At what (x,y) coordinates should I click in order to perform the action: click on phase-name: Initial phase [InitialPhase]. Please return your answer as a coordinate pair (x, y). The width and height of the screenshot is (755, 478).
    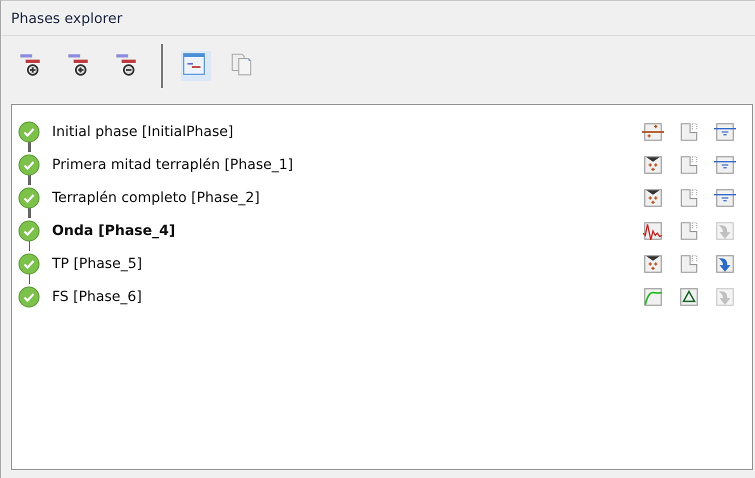
    Looking at the image, I should click on (347, 132).